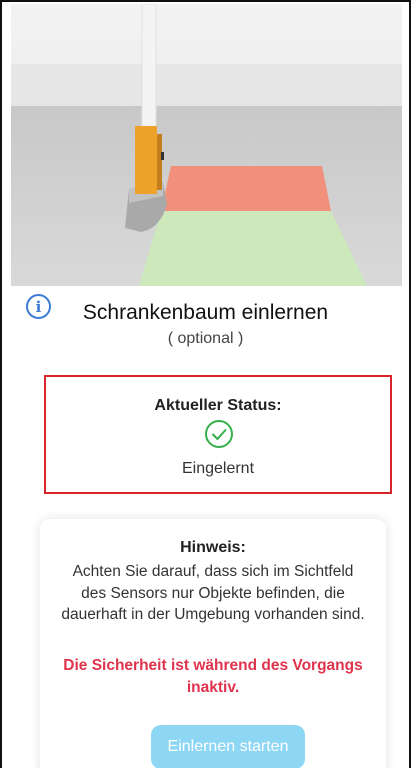  I want to click on check-circle-icon, so click(219, 434).